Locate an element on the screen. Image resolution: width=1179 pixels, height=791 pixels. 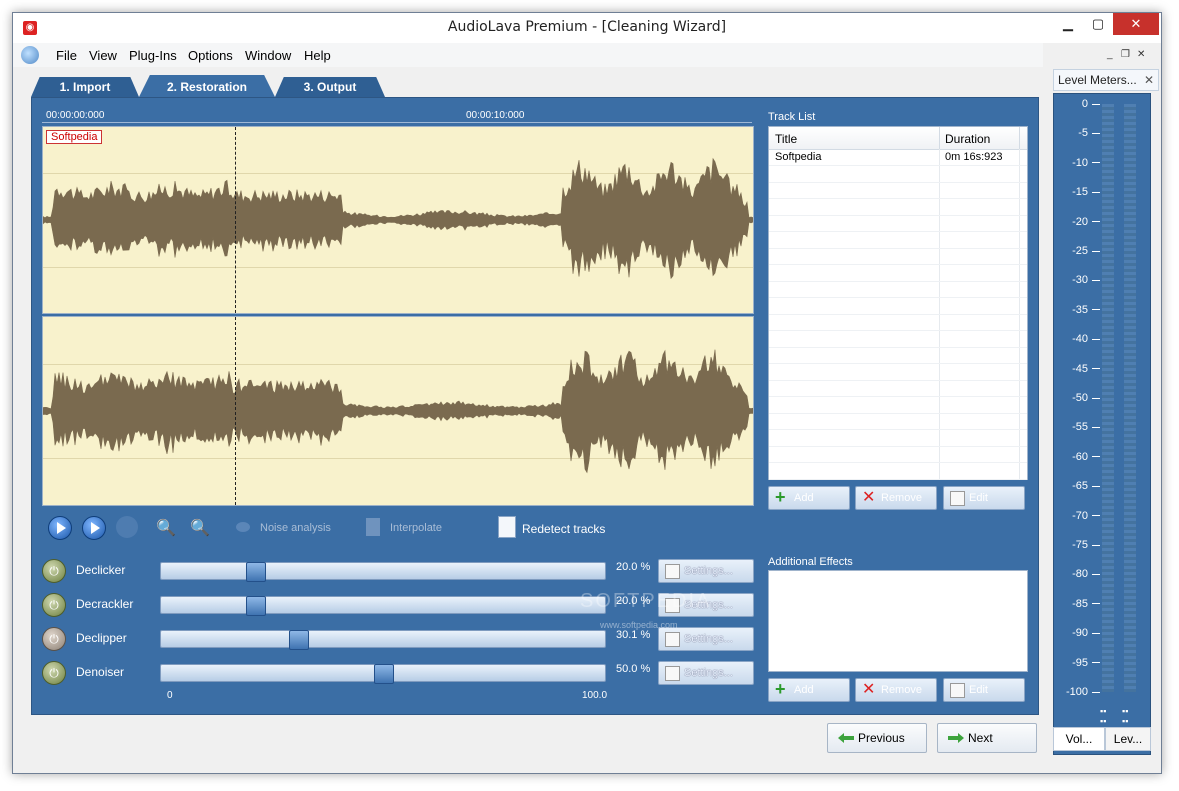
track-edit-button: Edit is located at coordinates (984, 498).